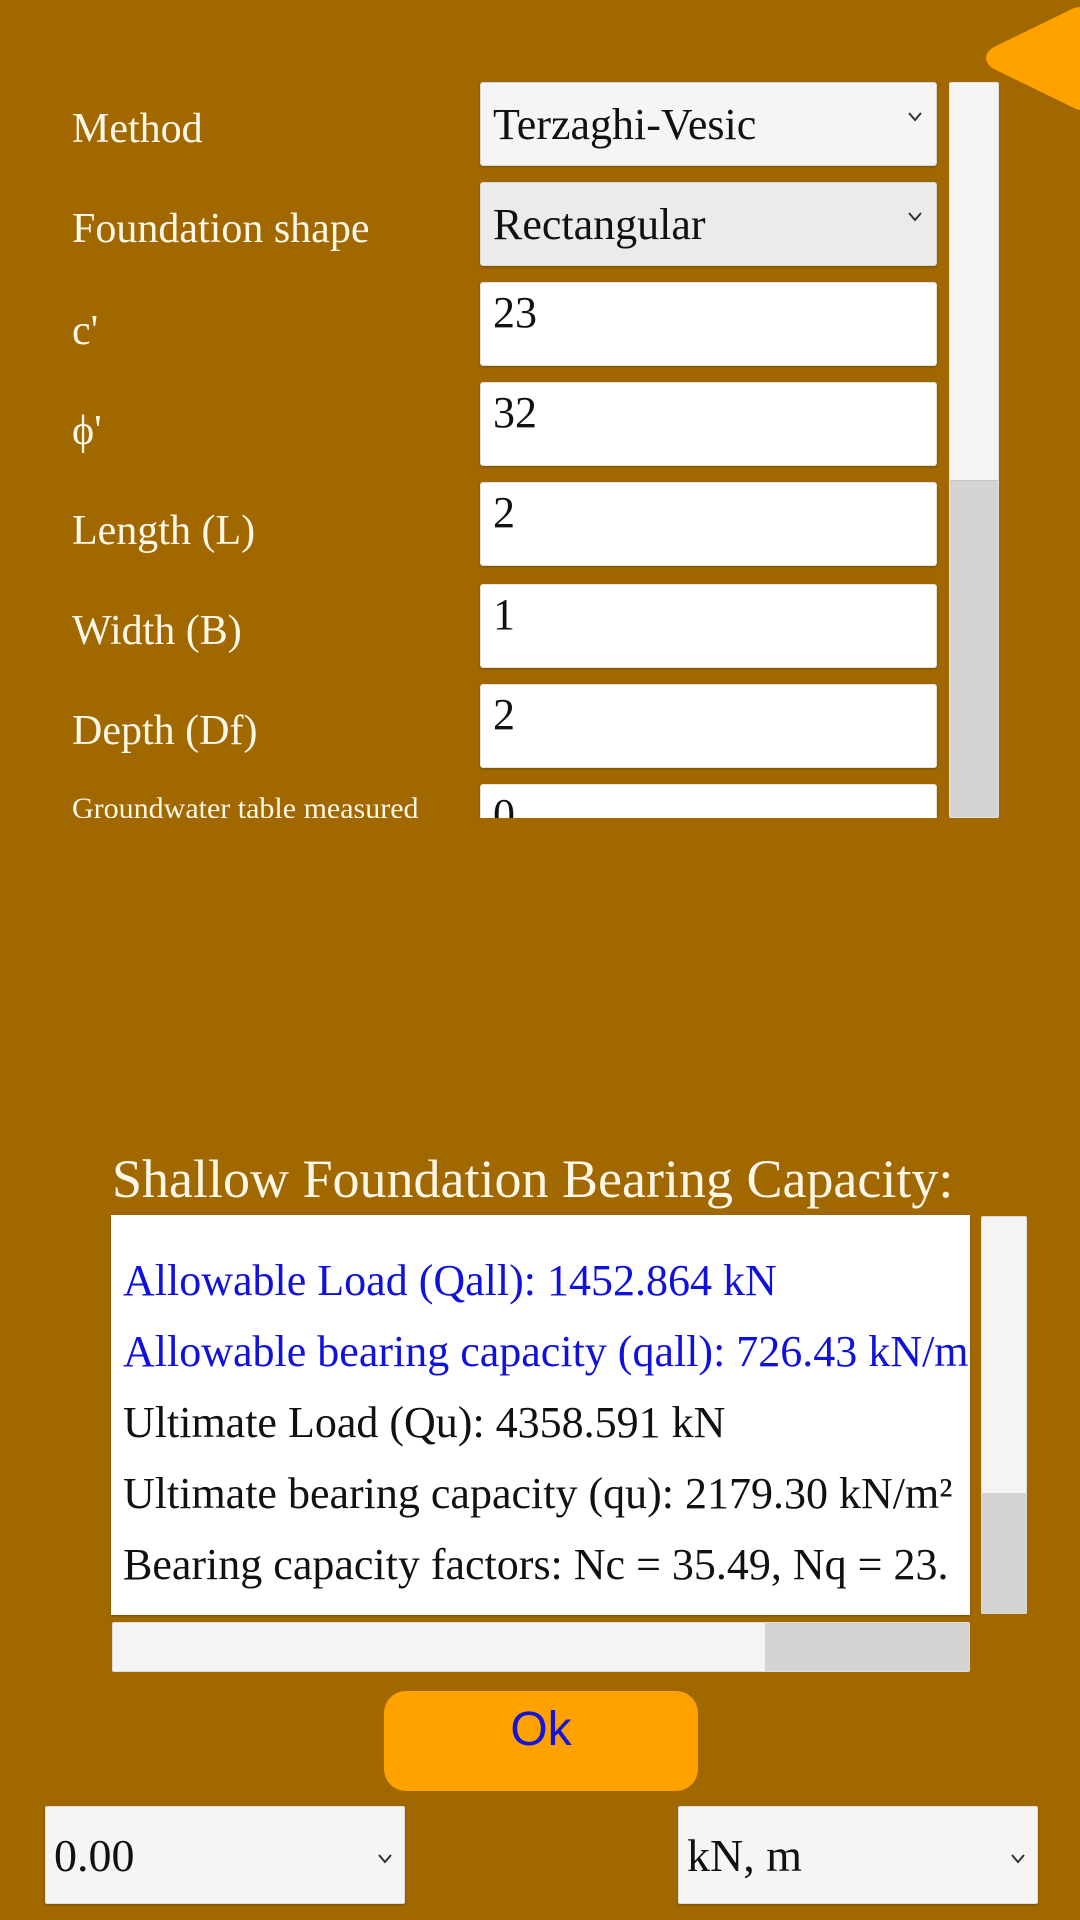 This screenshot has height=1920, width=1080. What do you see at coordinates (708, 726) in the screenshot?
I see `depth-input: 2` at bounding box center [708, 726].